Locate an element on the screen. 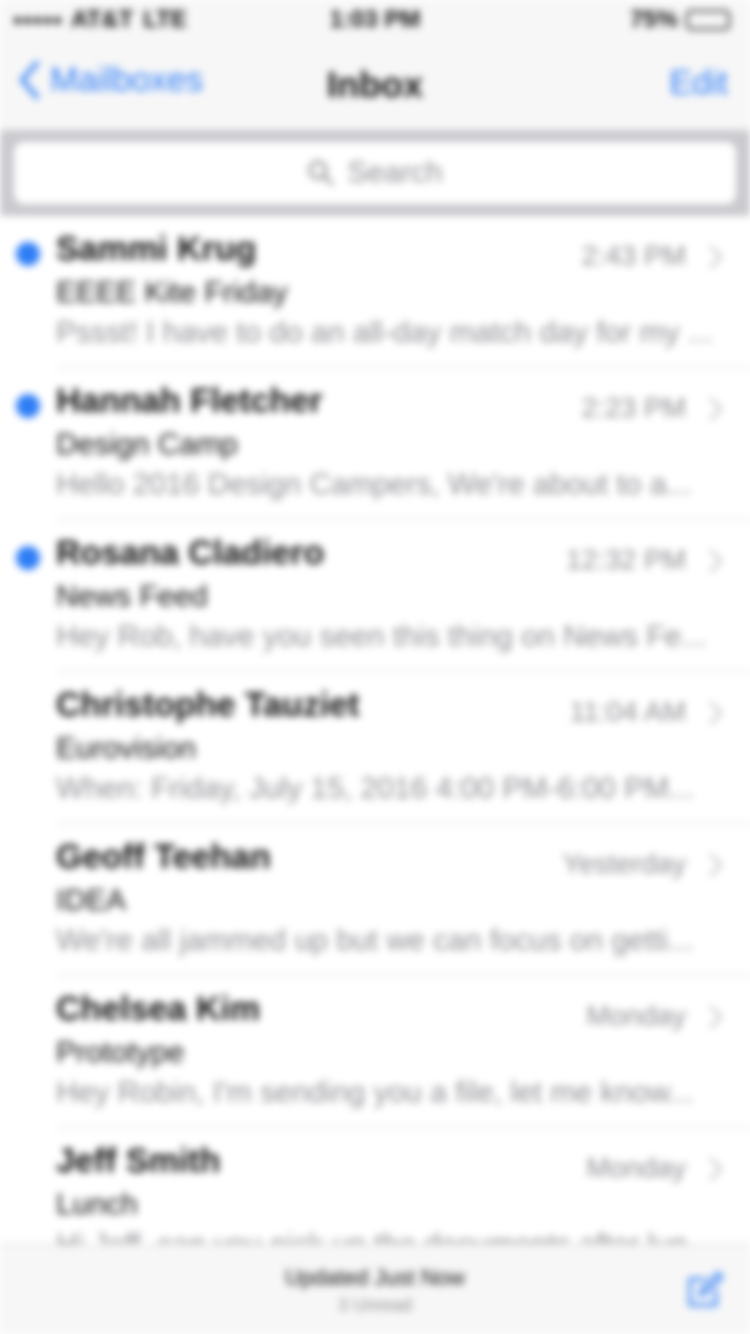 This screenshot has width=750, height=1334. message-time: 12:32 PM is located at coordinates (626, 559).